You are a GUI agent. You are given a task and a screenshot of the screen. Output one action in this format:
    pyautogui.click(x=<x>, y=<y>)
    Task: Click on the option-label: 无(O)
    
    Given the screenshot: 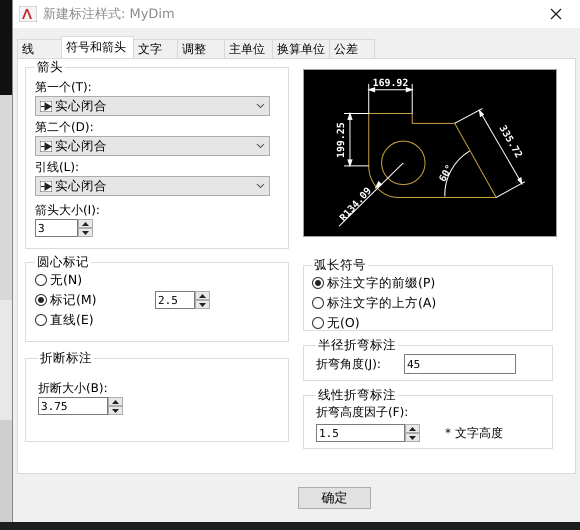 What is the action you would take?
    pyautogui.click(x=343, y=323)
    